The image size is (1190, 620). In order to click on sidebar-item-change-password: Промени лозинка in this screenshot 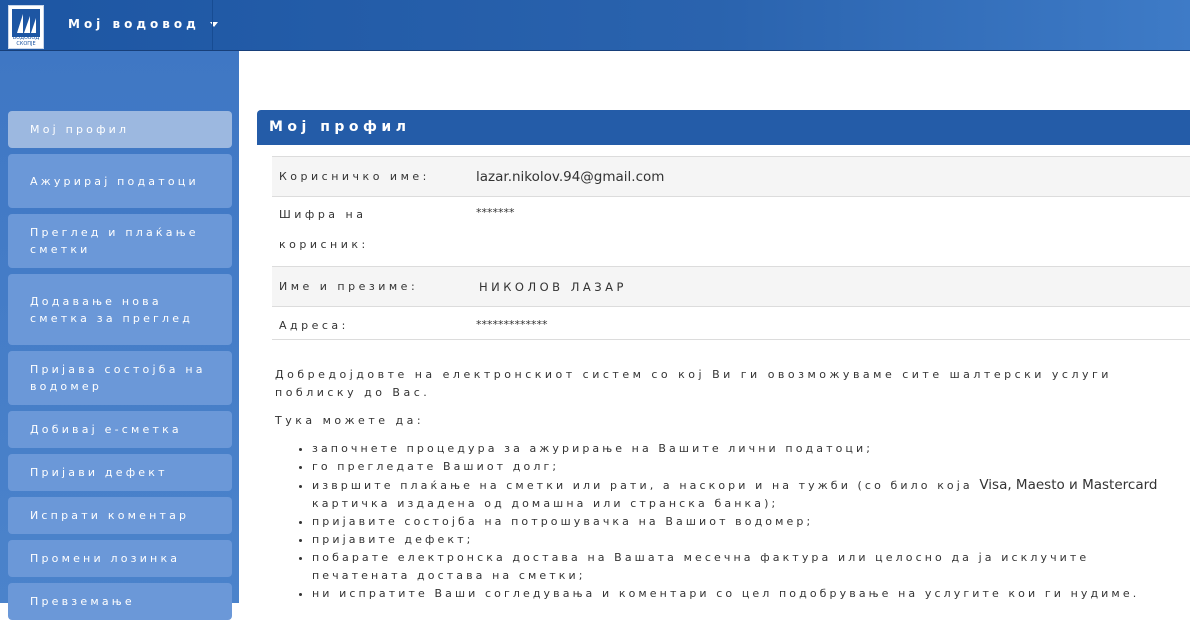, I will do `click(120, 558)`.